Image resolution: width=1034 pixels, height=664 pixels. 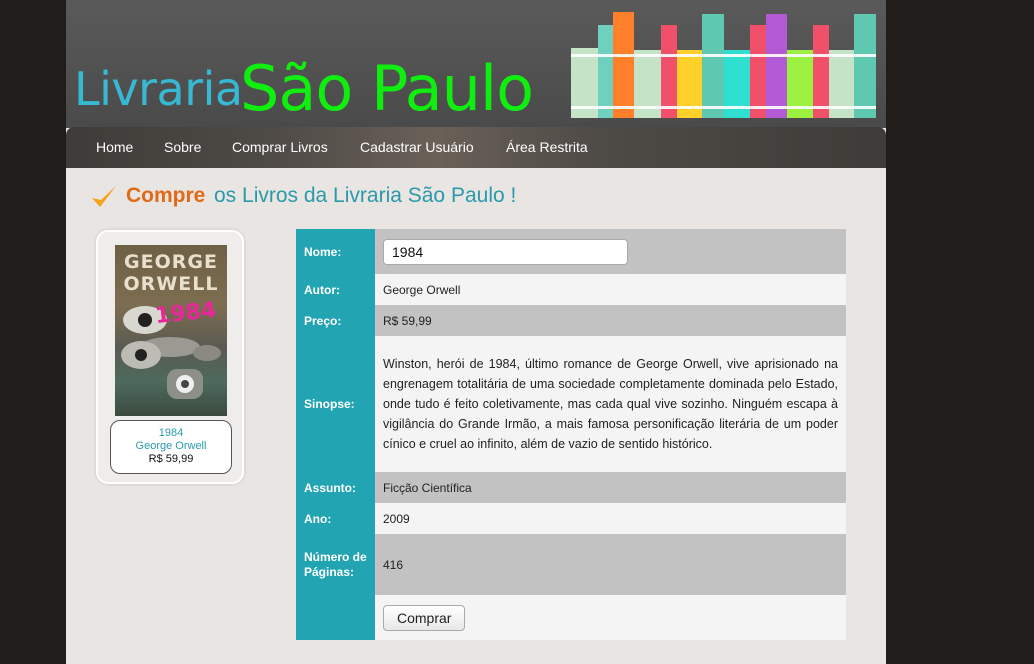 I want to click on nav-home: Home, so click(x=114, y=147).